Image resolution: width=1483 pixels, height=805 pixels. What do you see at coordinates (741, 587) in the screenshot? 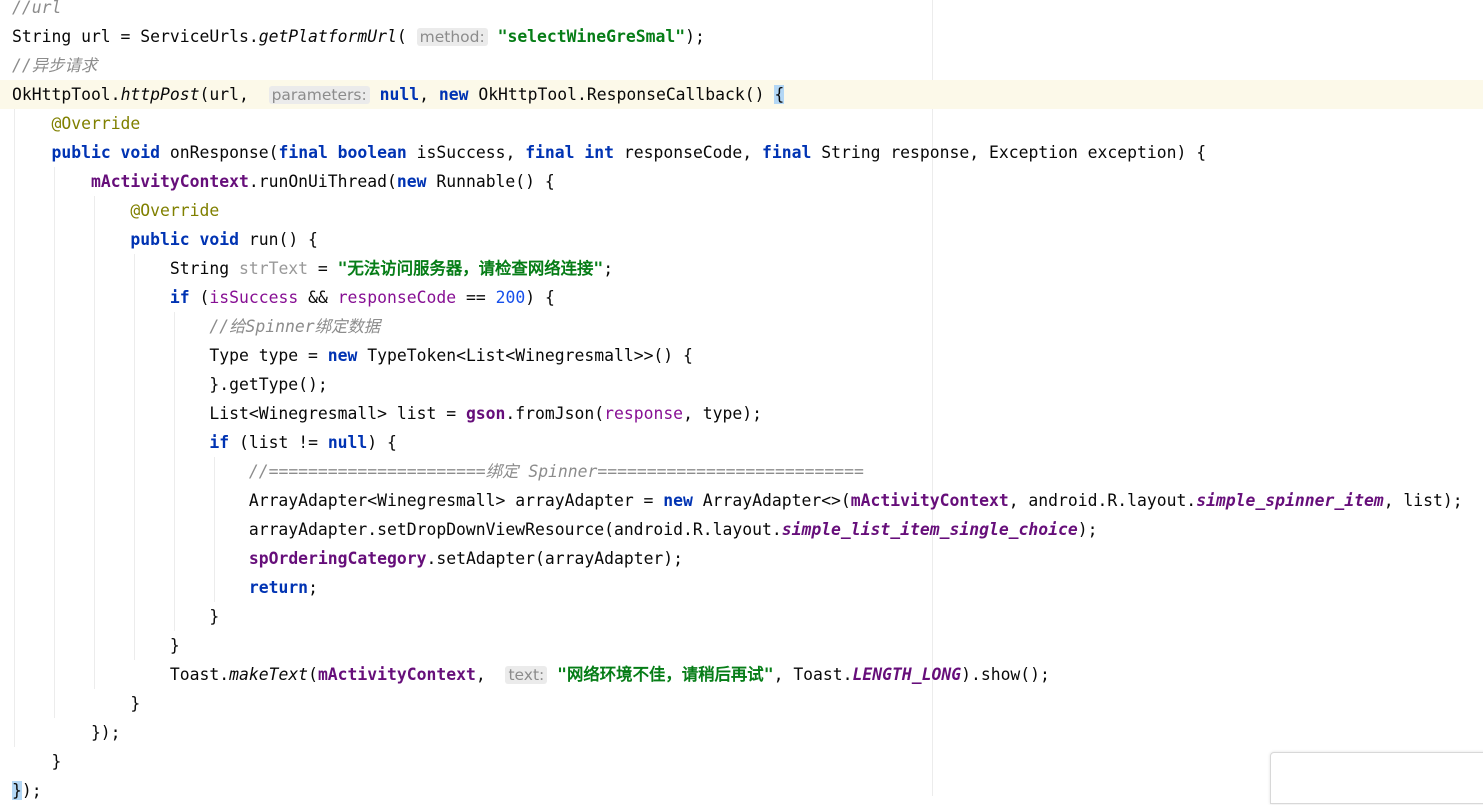
I see `code-line: return;` at bounding box center [741, 587].